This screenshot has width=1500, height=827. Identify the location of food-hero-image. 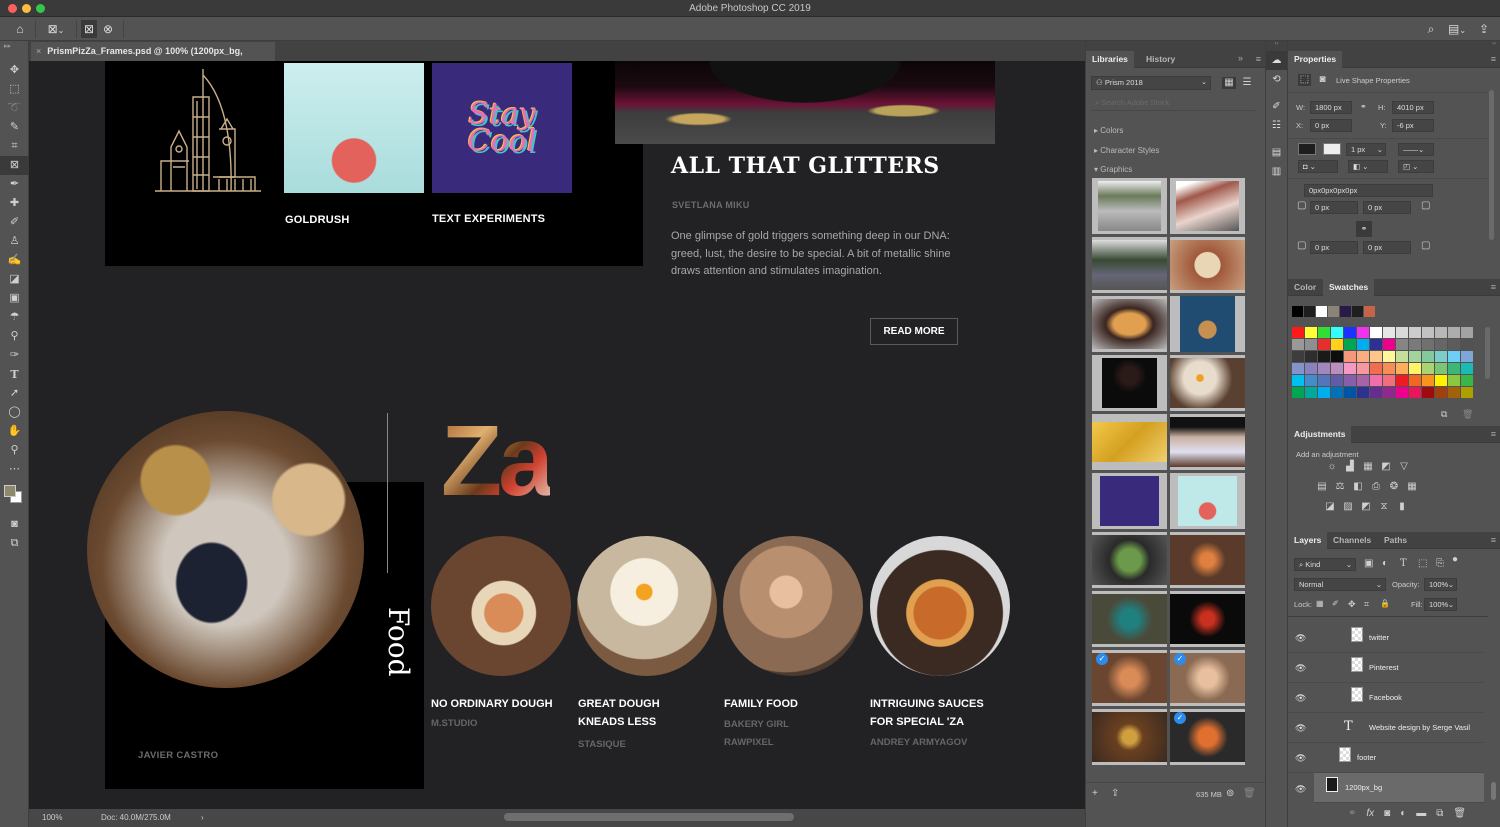
(225, 549).